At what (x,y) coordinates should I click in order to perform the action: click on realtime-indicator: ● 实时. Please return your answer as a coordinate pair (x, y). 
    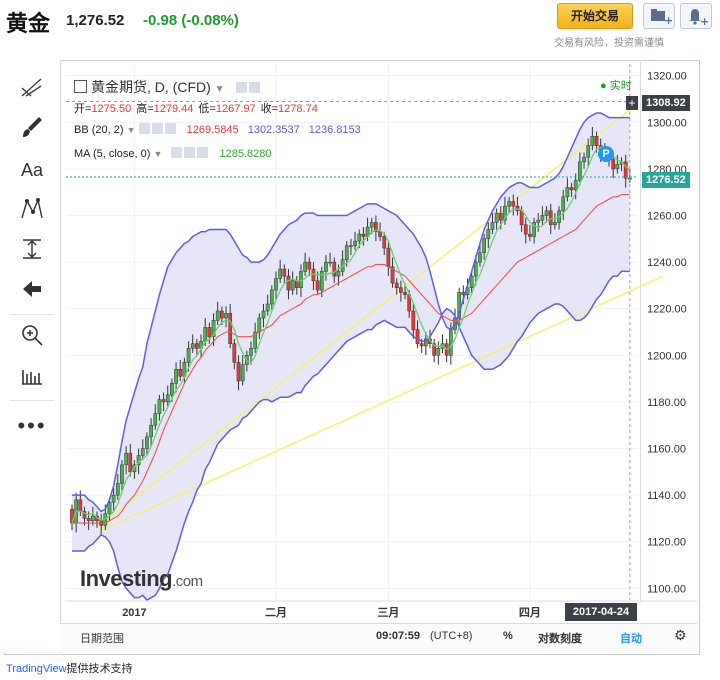
    Looking at the image, I should click on (616, 85).